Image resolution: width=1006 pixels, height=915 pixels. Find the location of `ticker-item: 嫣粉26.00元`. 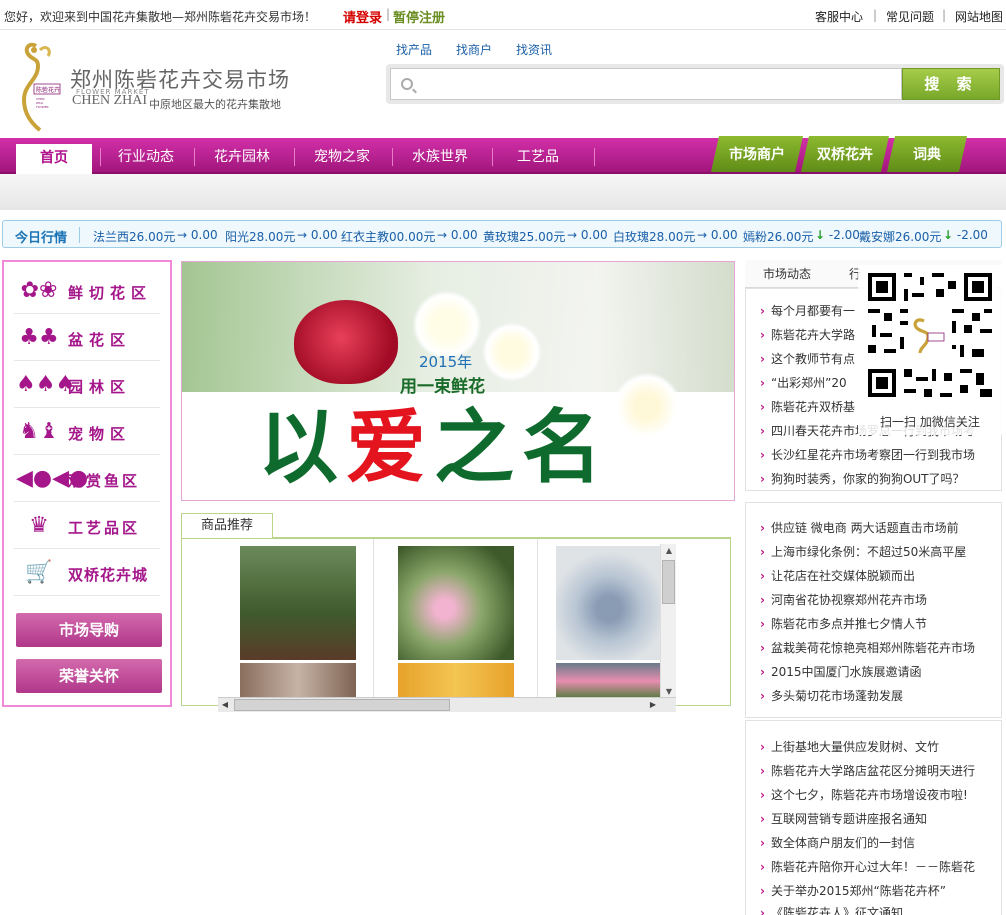

ticker-item: 嫣粉26.00元 is located at coordinates (778, 236).